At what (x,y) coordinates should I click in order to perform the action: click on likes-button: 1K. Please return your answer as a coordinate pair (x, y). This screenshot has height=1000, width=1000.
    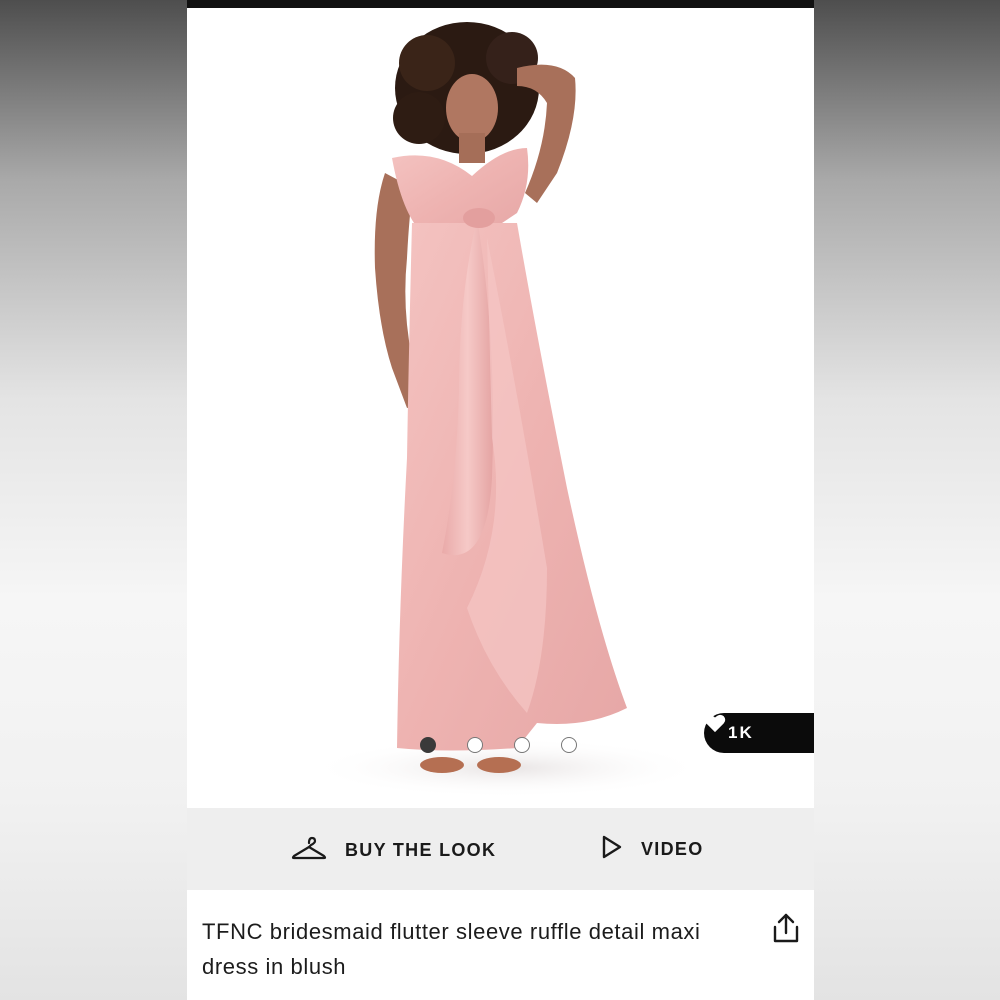
    Looking at the image, I should click on (759, 733).